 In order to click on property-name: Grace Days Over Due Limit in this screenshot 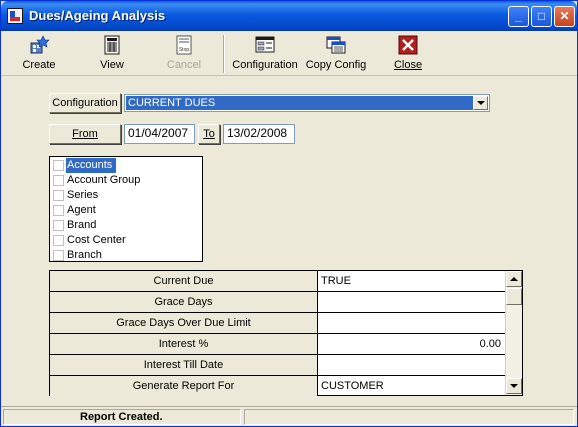, I will do `click(184, 323)`.